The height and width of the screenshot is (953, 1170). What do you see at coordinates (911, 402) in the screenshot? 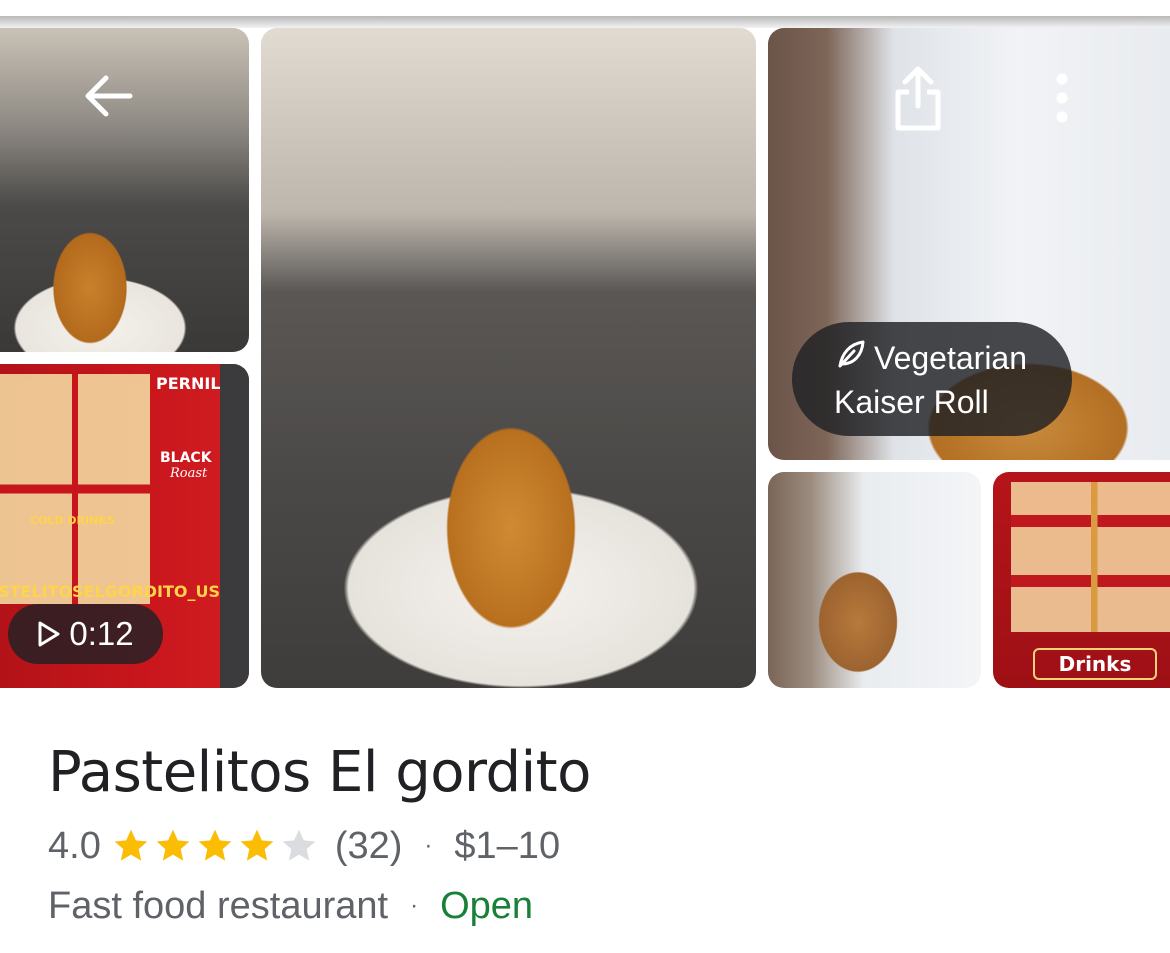
I see `photo-tag-line2: Kaiser Roll` at bounding box center [911, 402].